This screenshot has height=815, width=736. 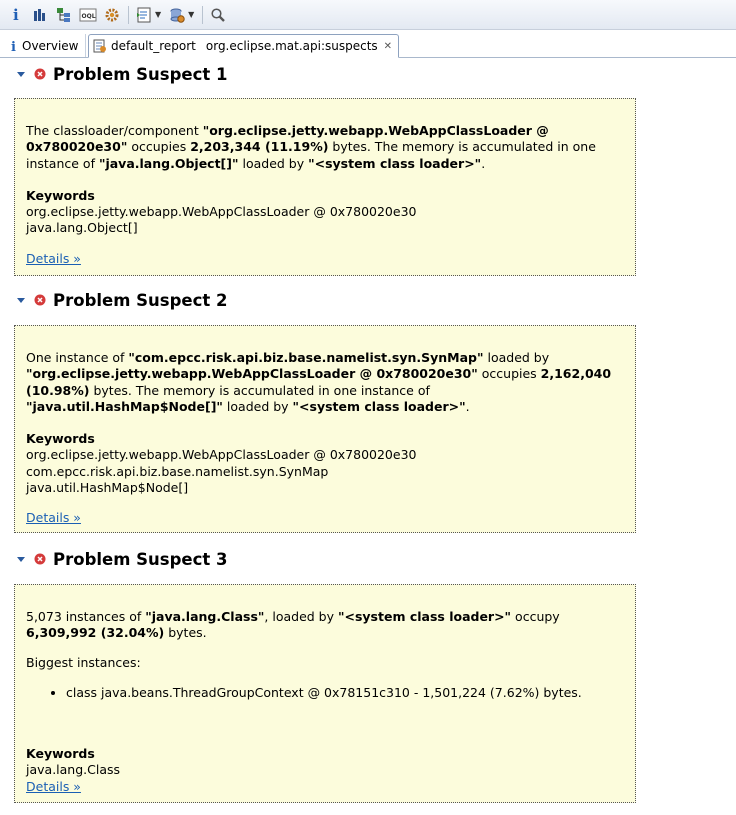 I want to click on emphasized-text: 2,203,344 (11.19%), so click(x=259, y=147).